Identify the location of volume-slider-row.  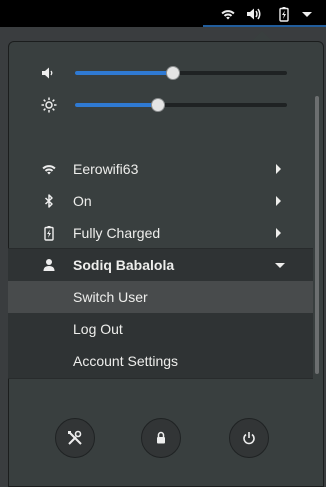
(150, 73).